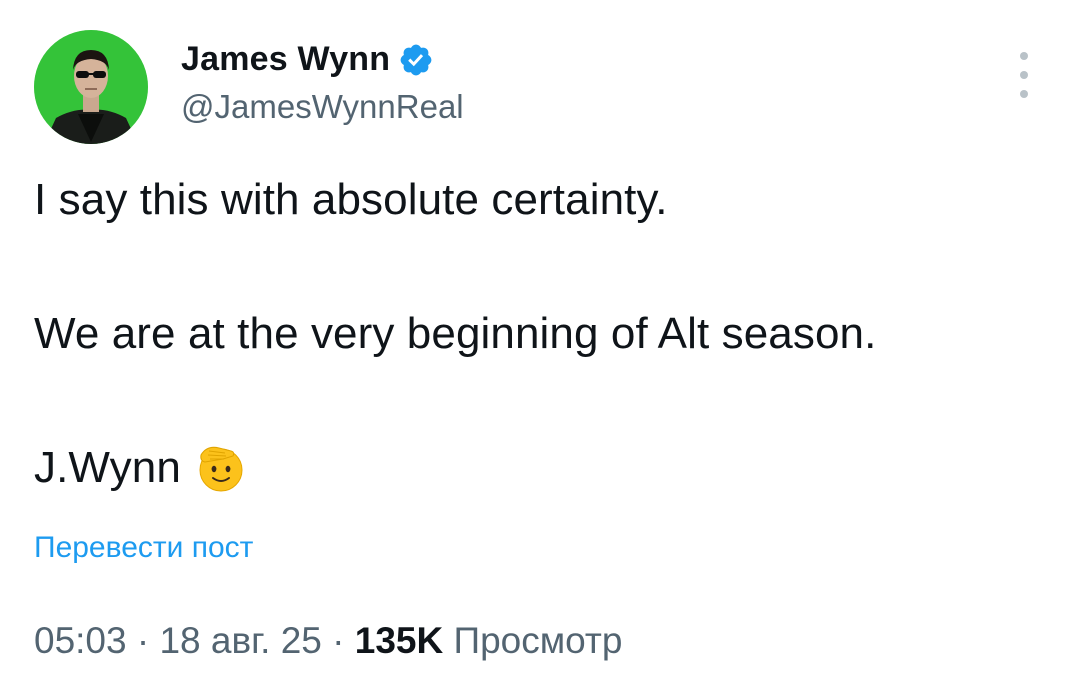 Image resolution: width=1080 pixels, height=693 pixels. I want to click on tweet-time: 05:03, so click(80, 640).